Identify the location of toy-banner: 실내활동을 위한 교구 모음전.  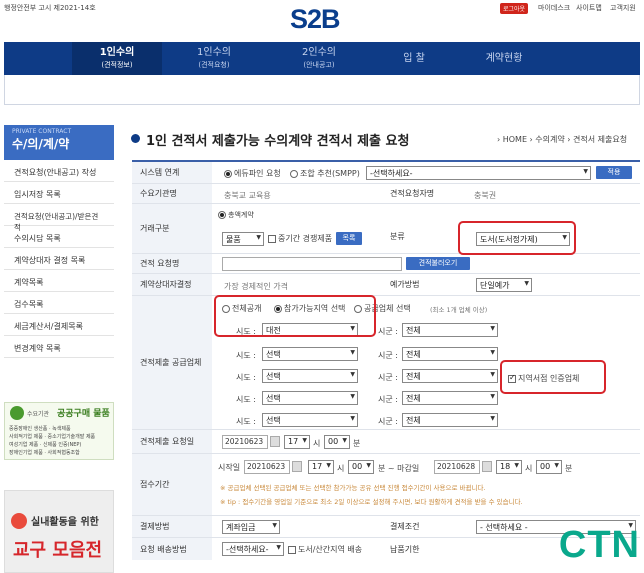
(59, 531).